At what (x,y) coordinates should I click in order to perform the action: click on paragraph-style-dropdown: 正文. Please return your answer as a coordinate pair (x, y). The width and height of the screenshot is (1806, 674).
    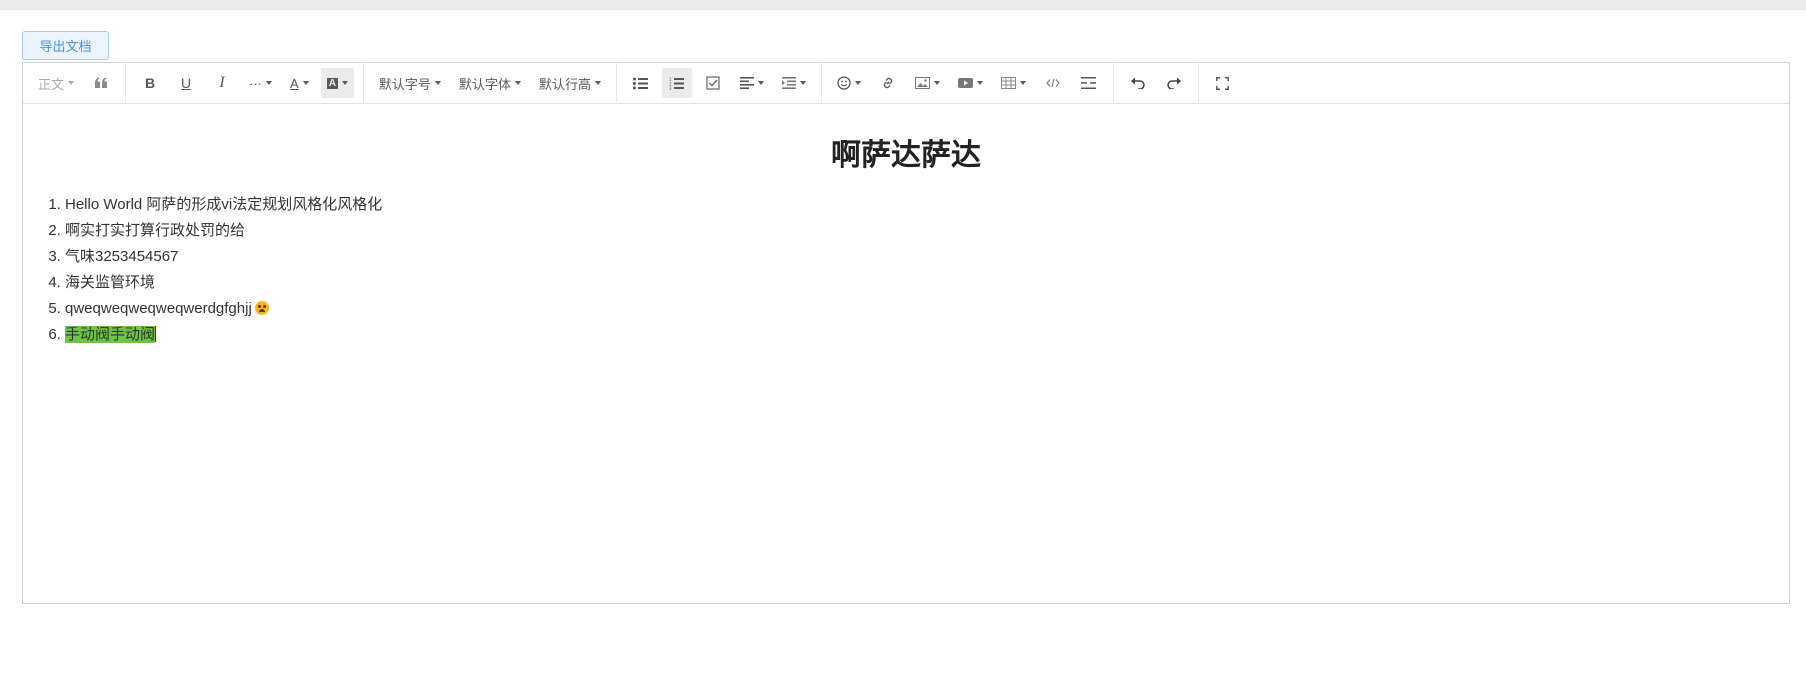
    Looking at the image, I should click on (56, 83).